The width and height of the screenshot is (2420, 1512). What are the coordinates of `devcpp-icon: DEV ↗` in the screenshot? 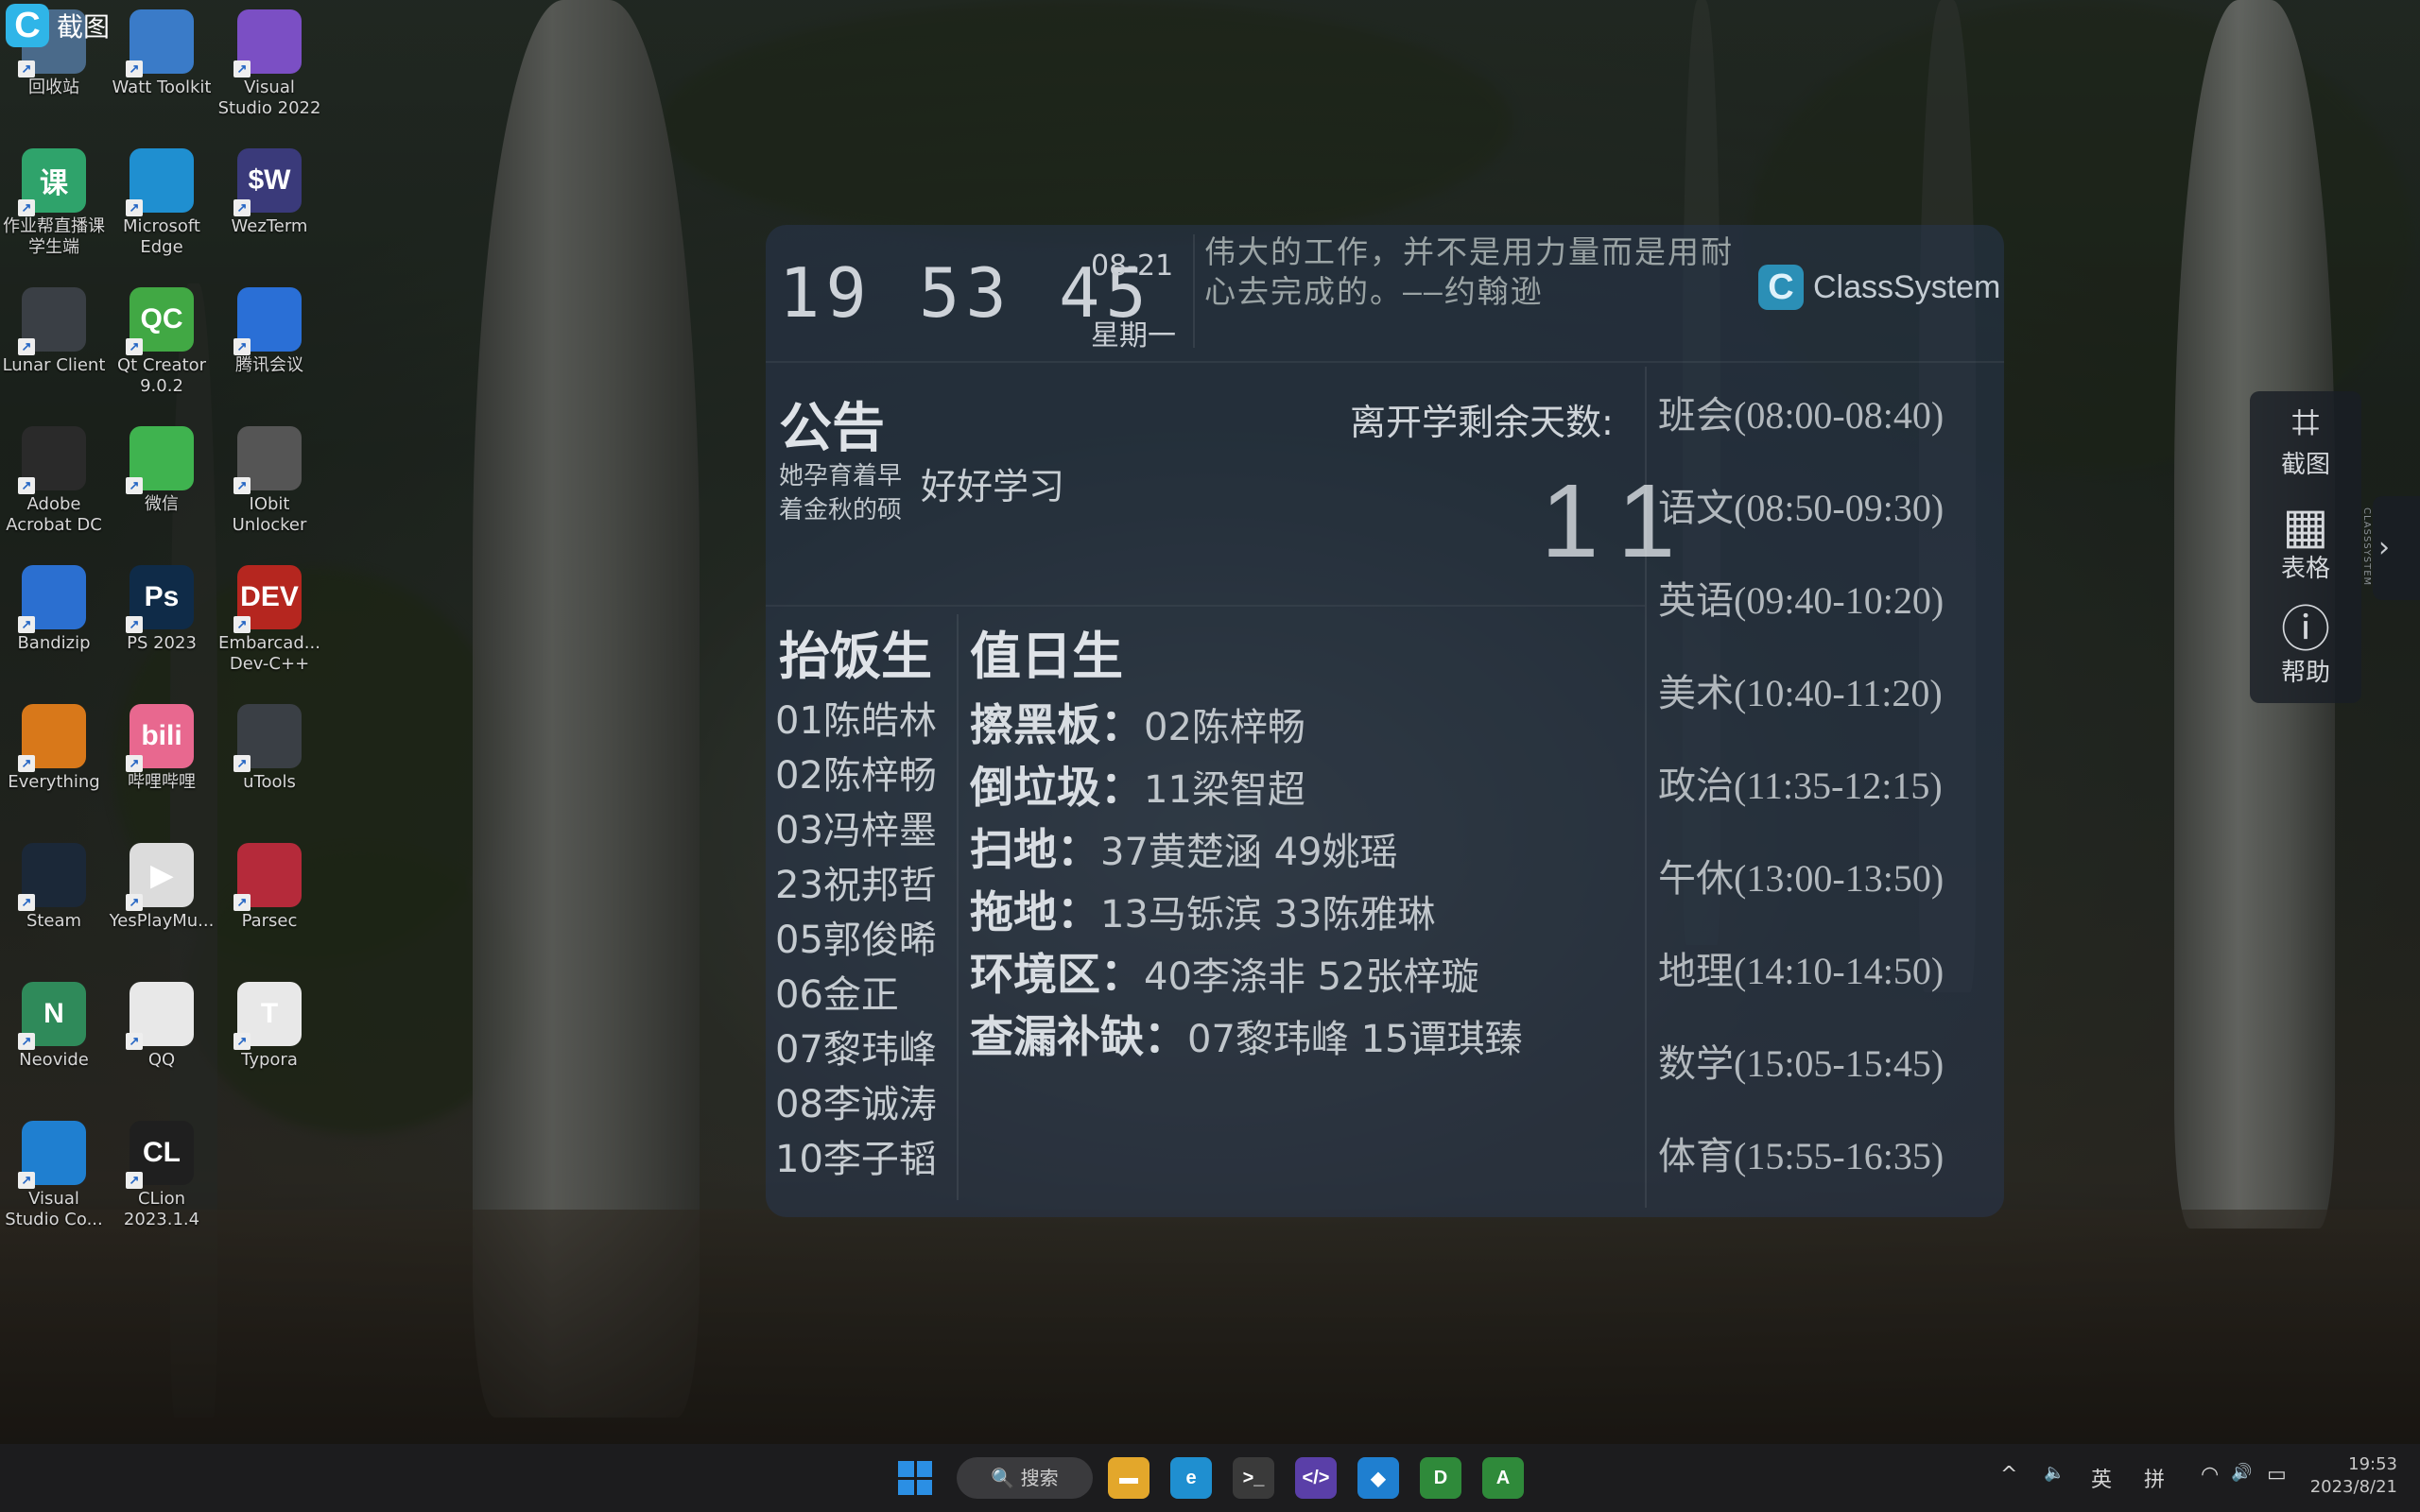 It's located at (267, 599).